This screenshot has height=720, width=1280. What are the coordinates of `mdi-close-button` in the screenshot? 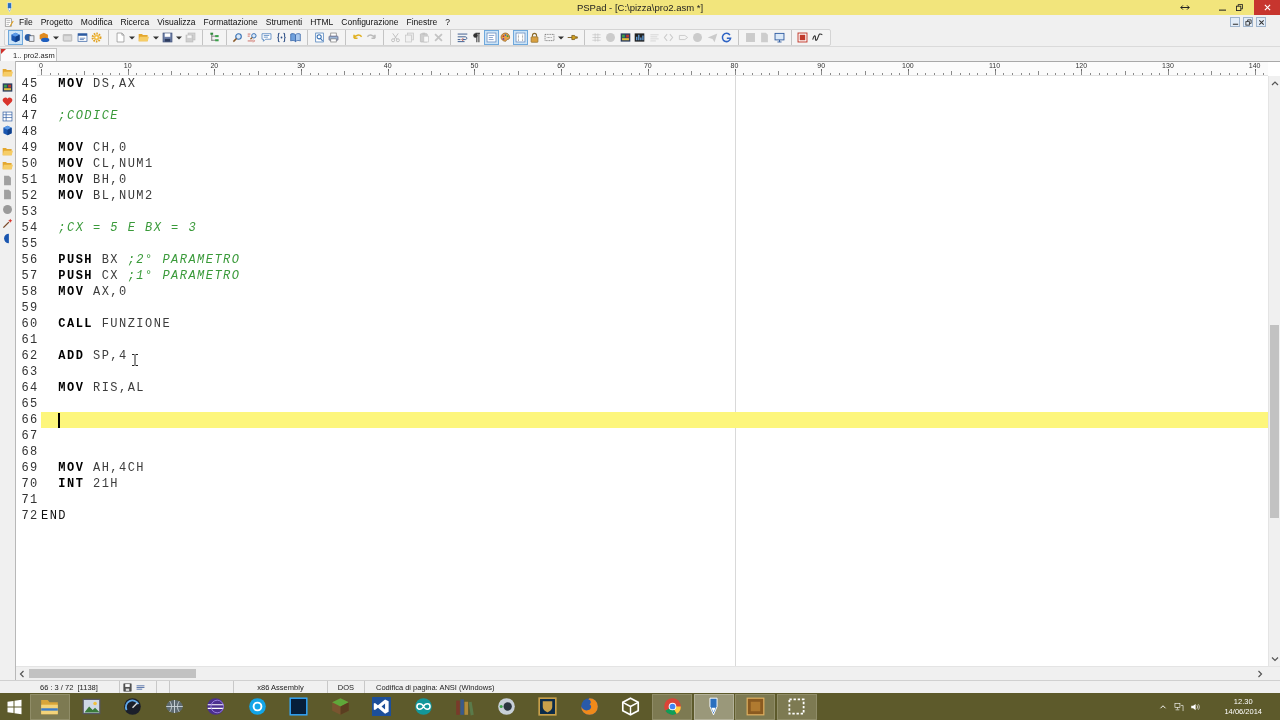 It's located at (1261, 22).